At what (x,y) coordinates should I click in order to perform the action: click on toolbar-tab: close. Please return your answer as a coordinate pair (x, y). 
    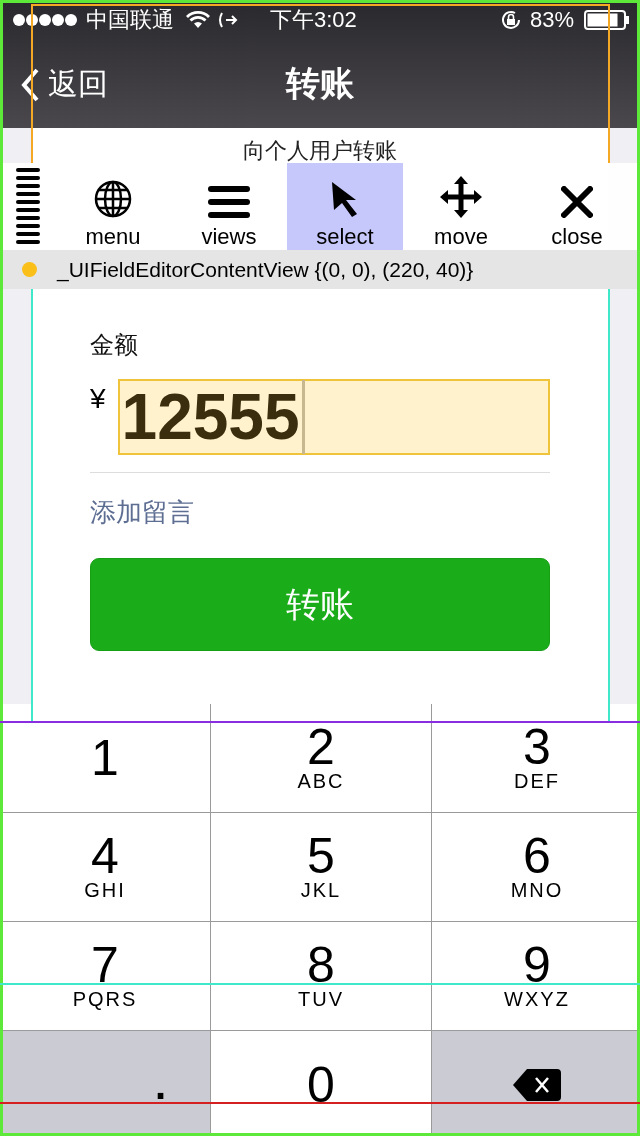
    Looking at the image, I should click on (577, 206).